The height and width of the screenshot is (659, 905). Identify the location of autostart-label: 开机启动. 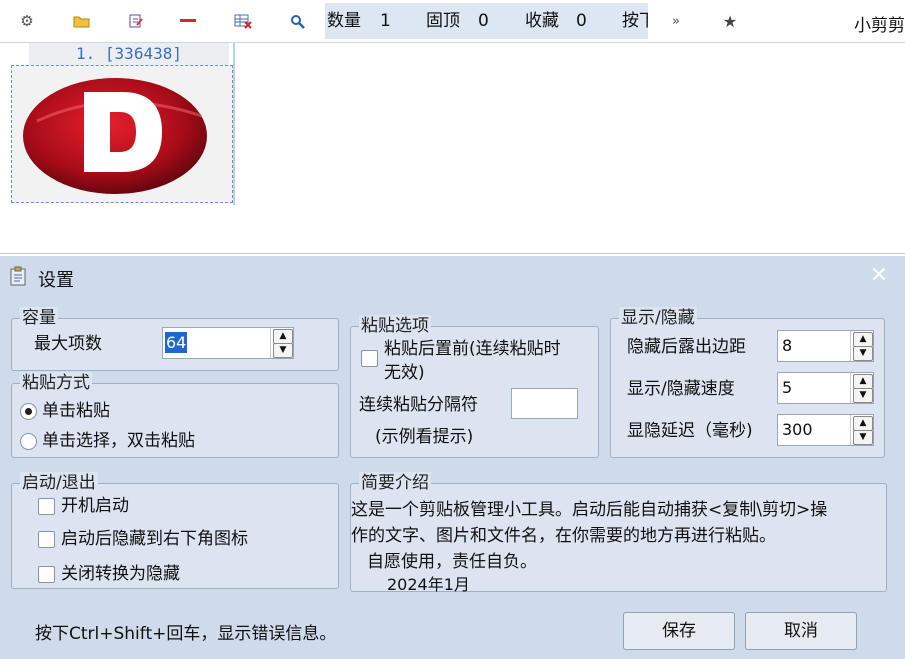
(95, 506).